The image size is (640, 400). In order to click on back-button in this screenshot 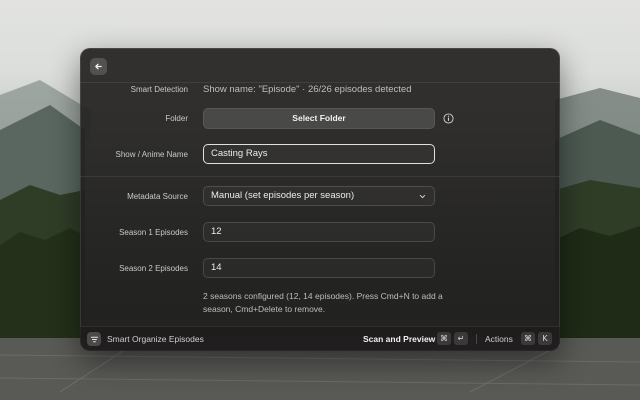, I will do `click(98, 66)`.